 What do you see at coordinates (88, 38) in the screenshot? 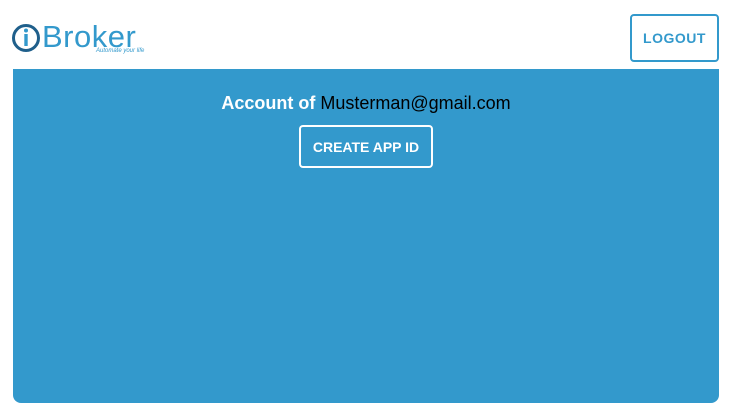
I see `iobroker-logo: Broker Automate your life` at bounding box center [88, 38].